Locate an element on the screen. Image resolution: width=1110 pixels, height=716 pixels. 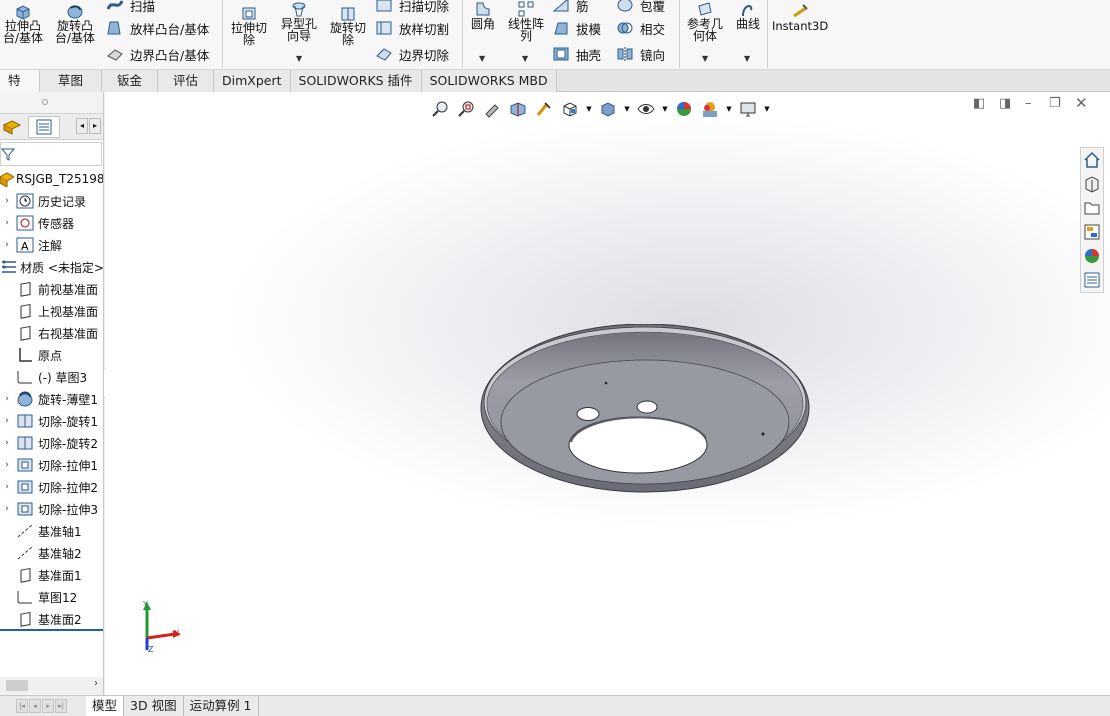
instant3d-button: Instant3D is located at coordinates (800, 17).